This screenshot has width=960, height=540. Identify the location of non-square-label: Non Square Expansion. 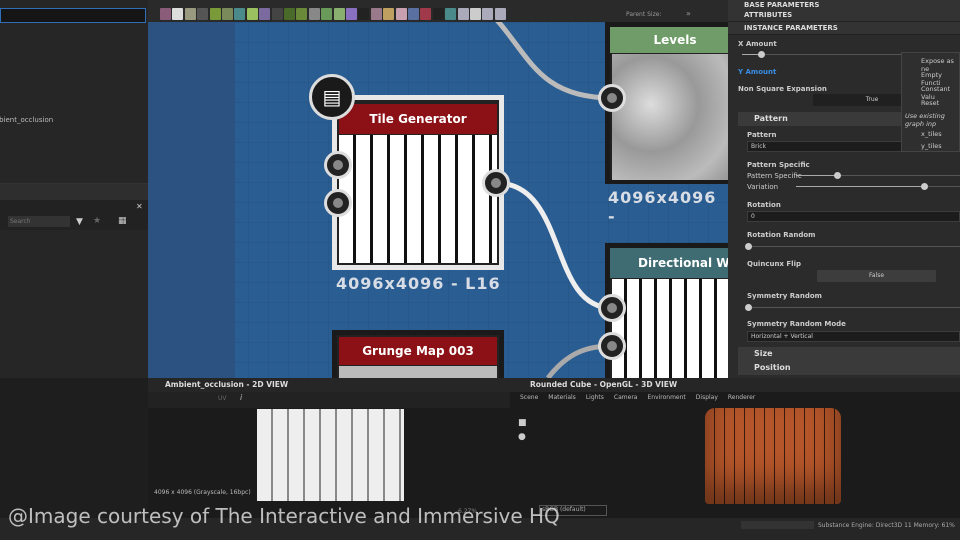
(782, 89).